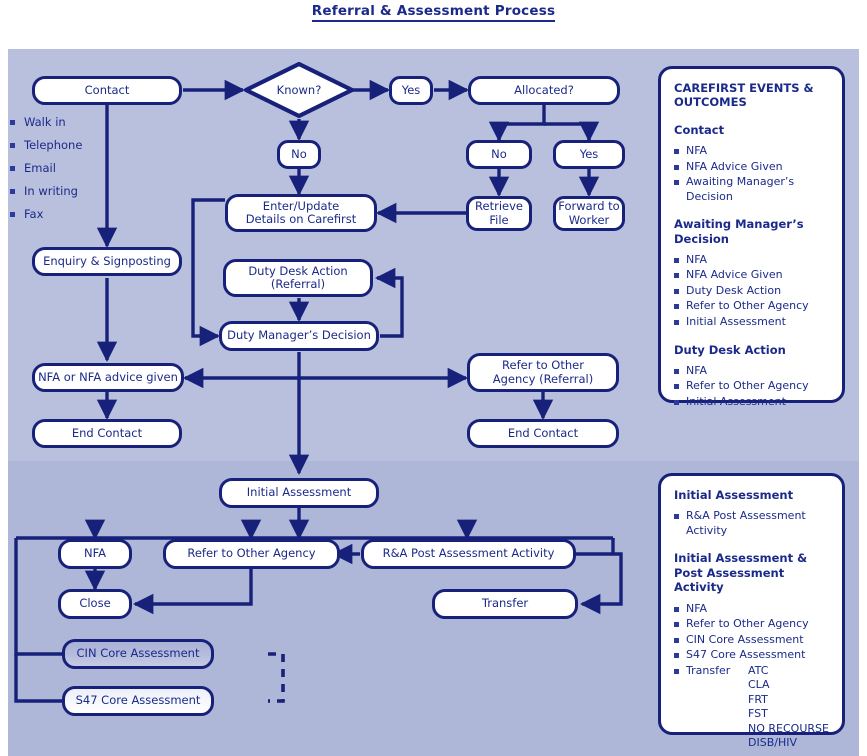 Image resolution: width=867 pixels, height=756 pixels. What do you see at coordinates (544, 90) in the screenshot?
I see `node-allocated-decision: Allocated?` at bounding box center [544, 90].